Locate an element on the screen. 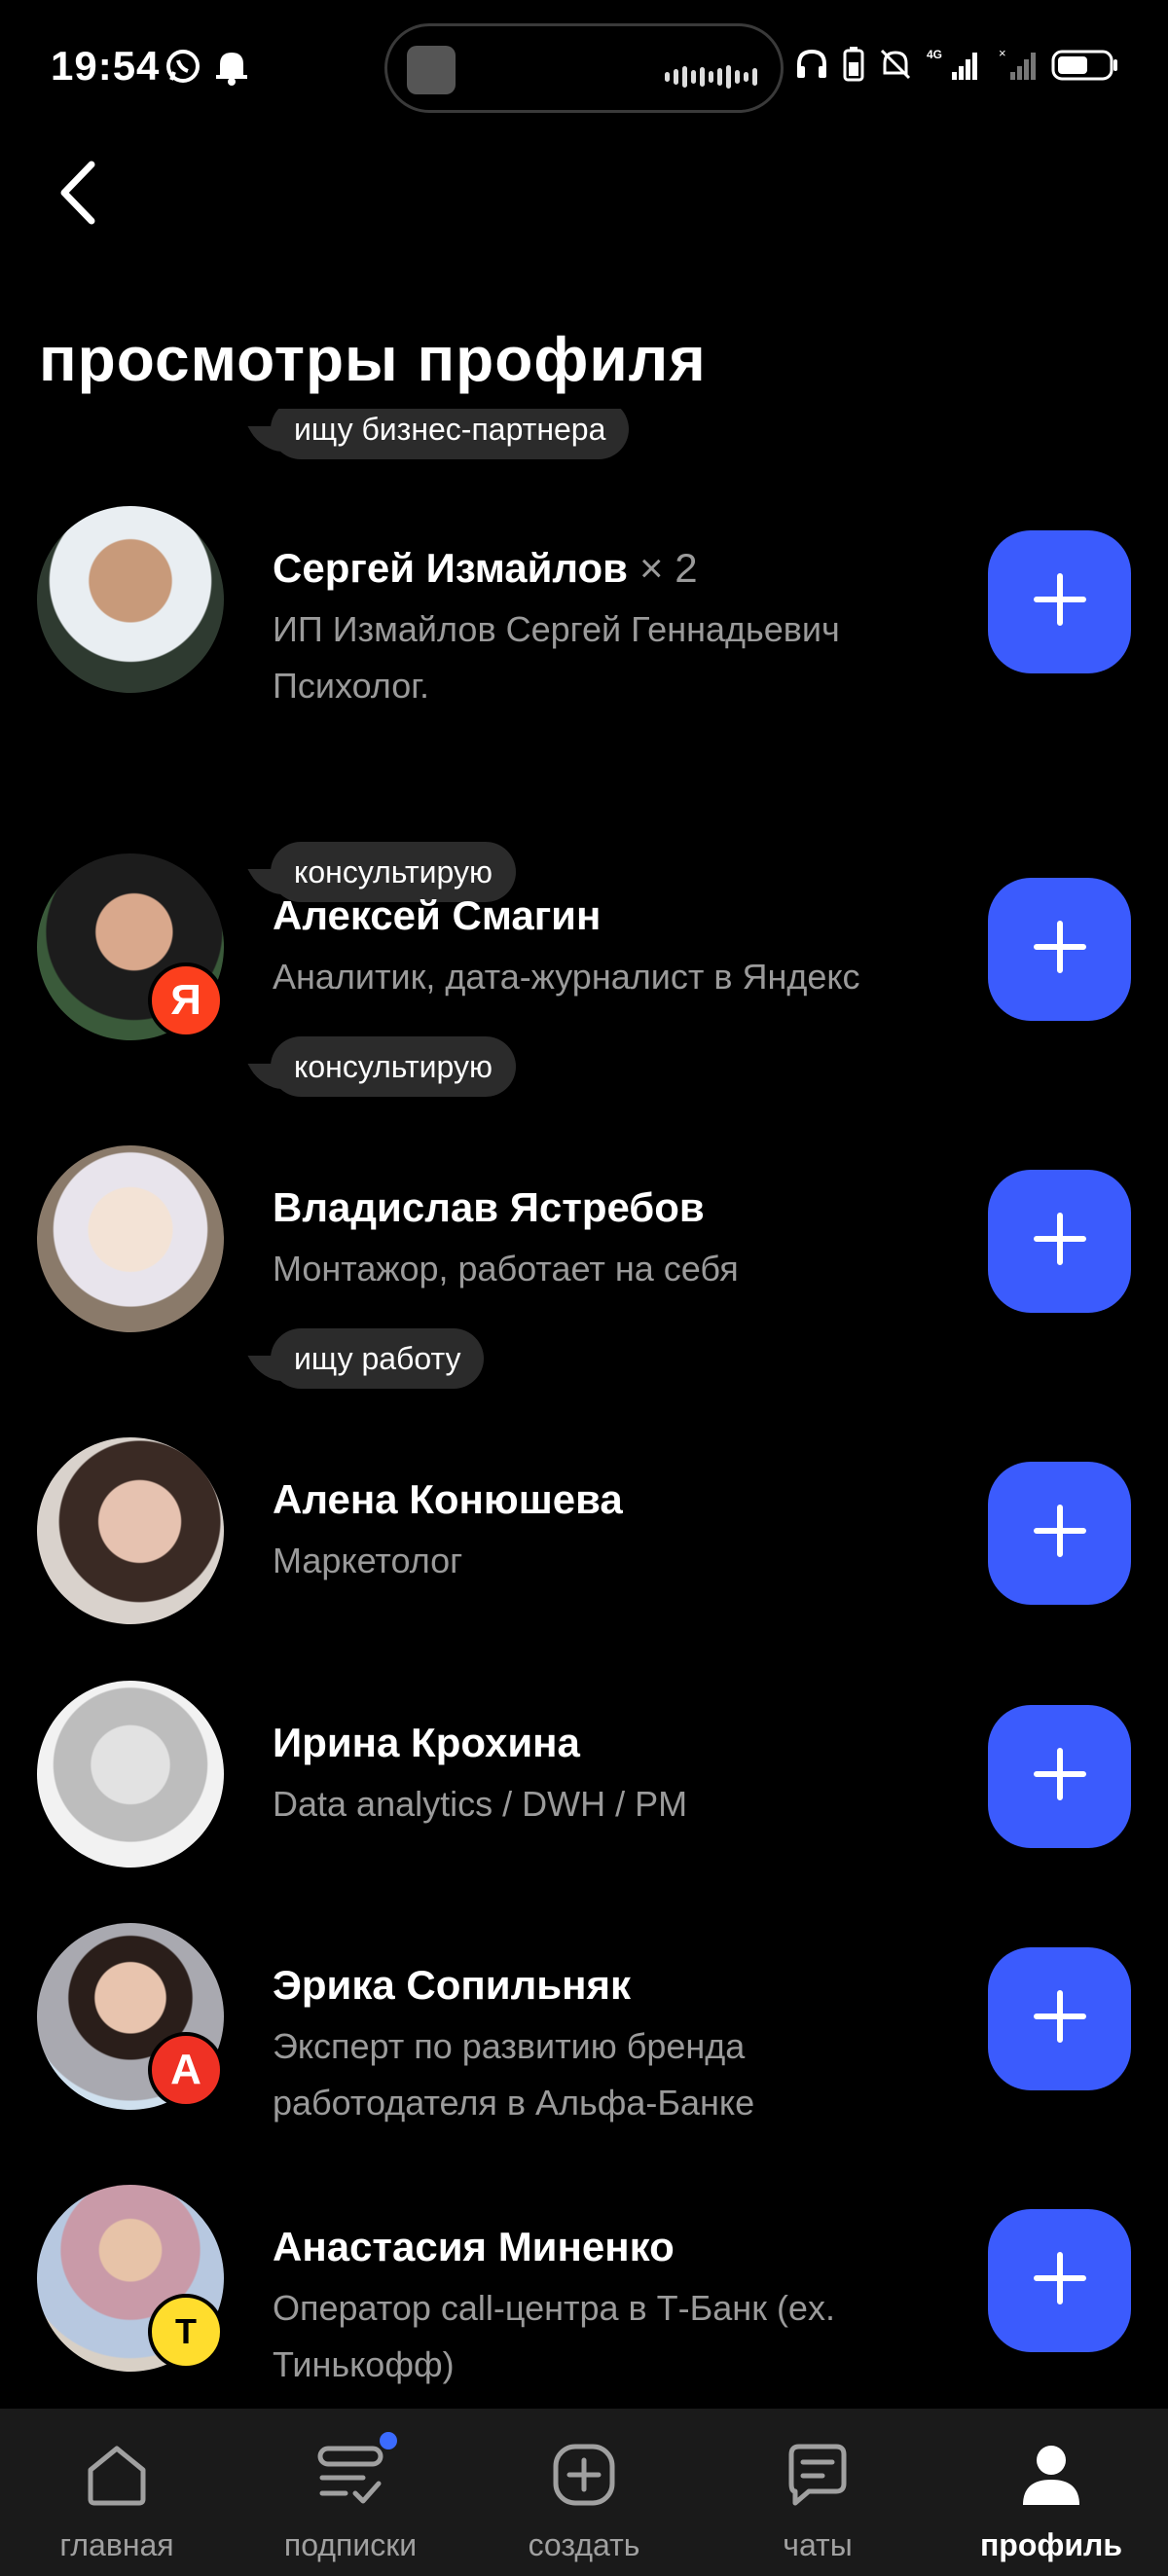 This screenshot has height=2576, width=1168. subscriptions-icon is located at coordinates (350, 2475).